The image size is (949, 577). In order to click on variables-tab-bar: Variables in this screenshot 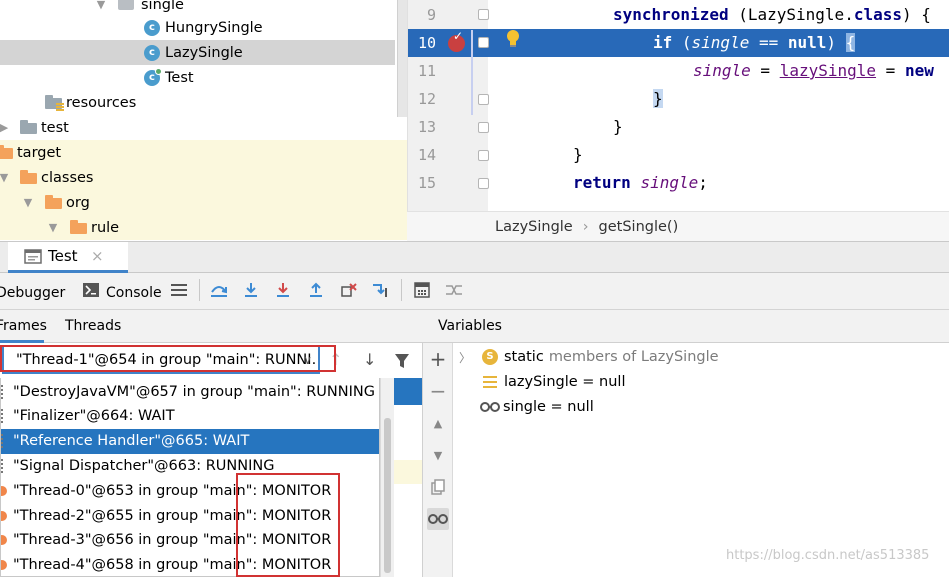, I will do `click(686, 326)`.